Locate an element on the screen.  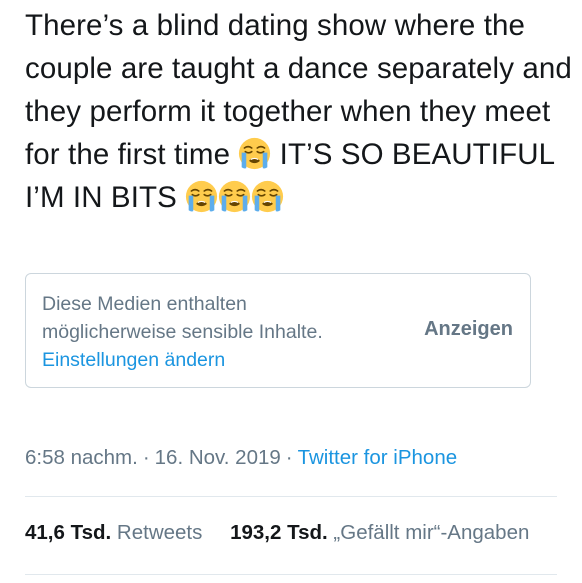
tweet-source-link: Twitter for iPhone is located at coordinates (378, 457).